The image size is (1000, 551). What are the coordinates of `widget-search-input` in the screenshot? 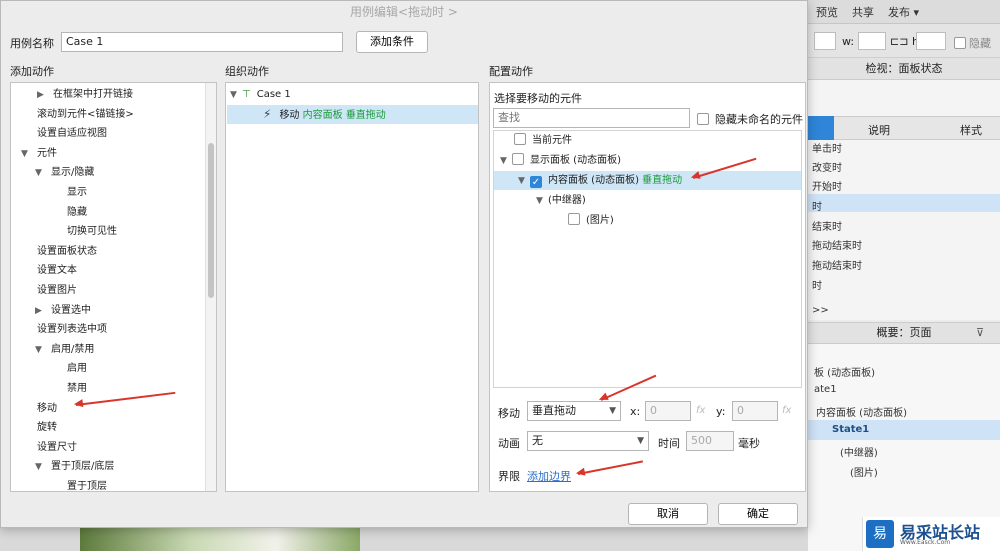 It's located at (591, 118).